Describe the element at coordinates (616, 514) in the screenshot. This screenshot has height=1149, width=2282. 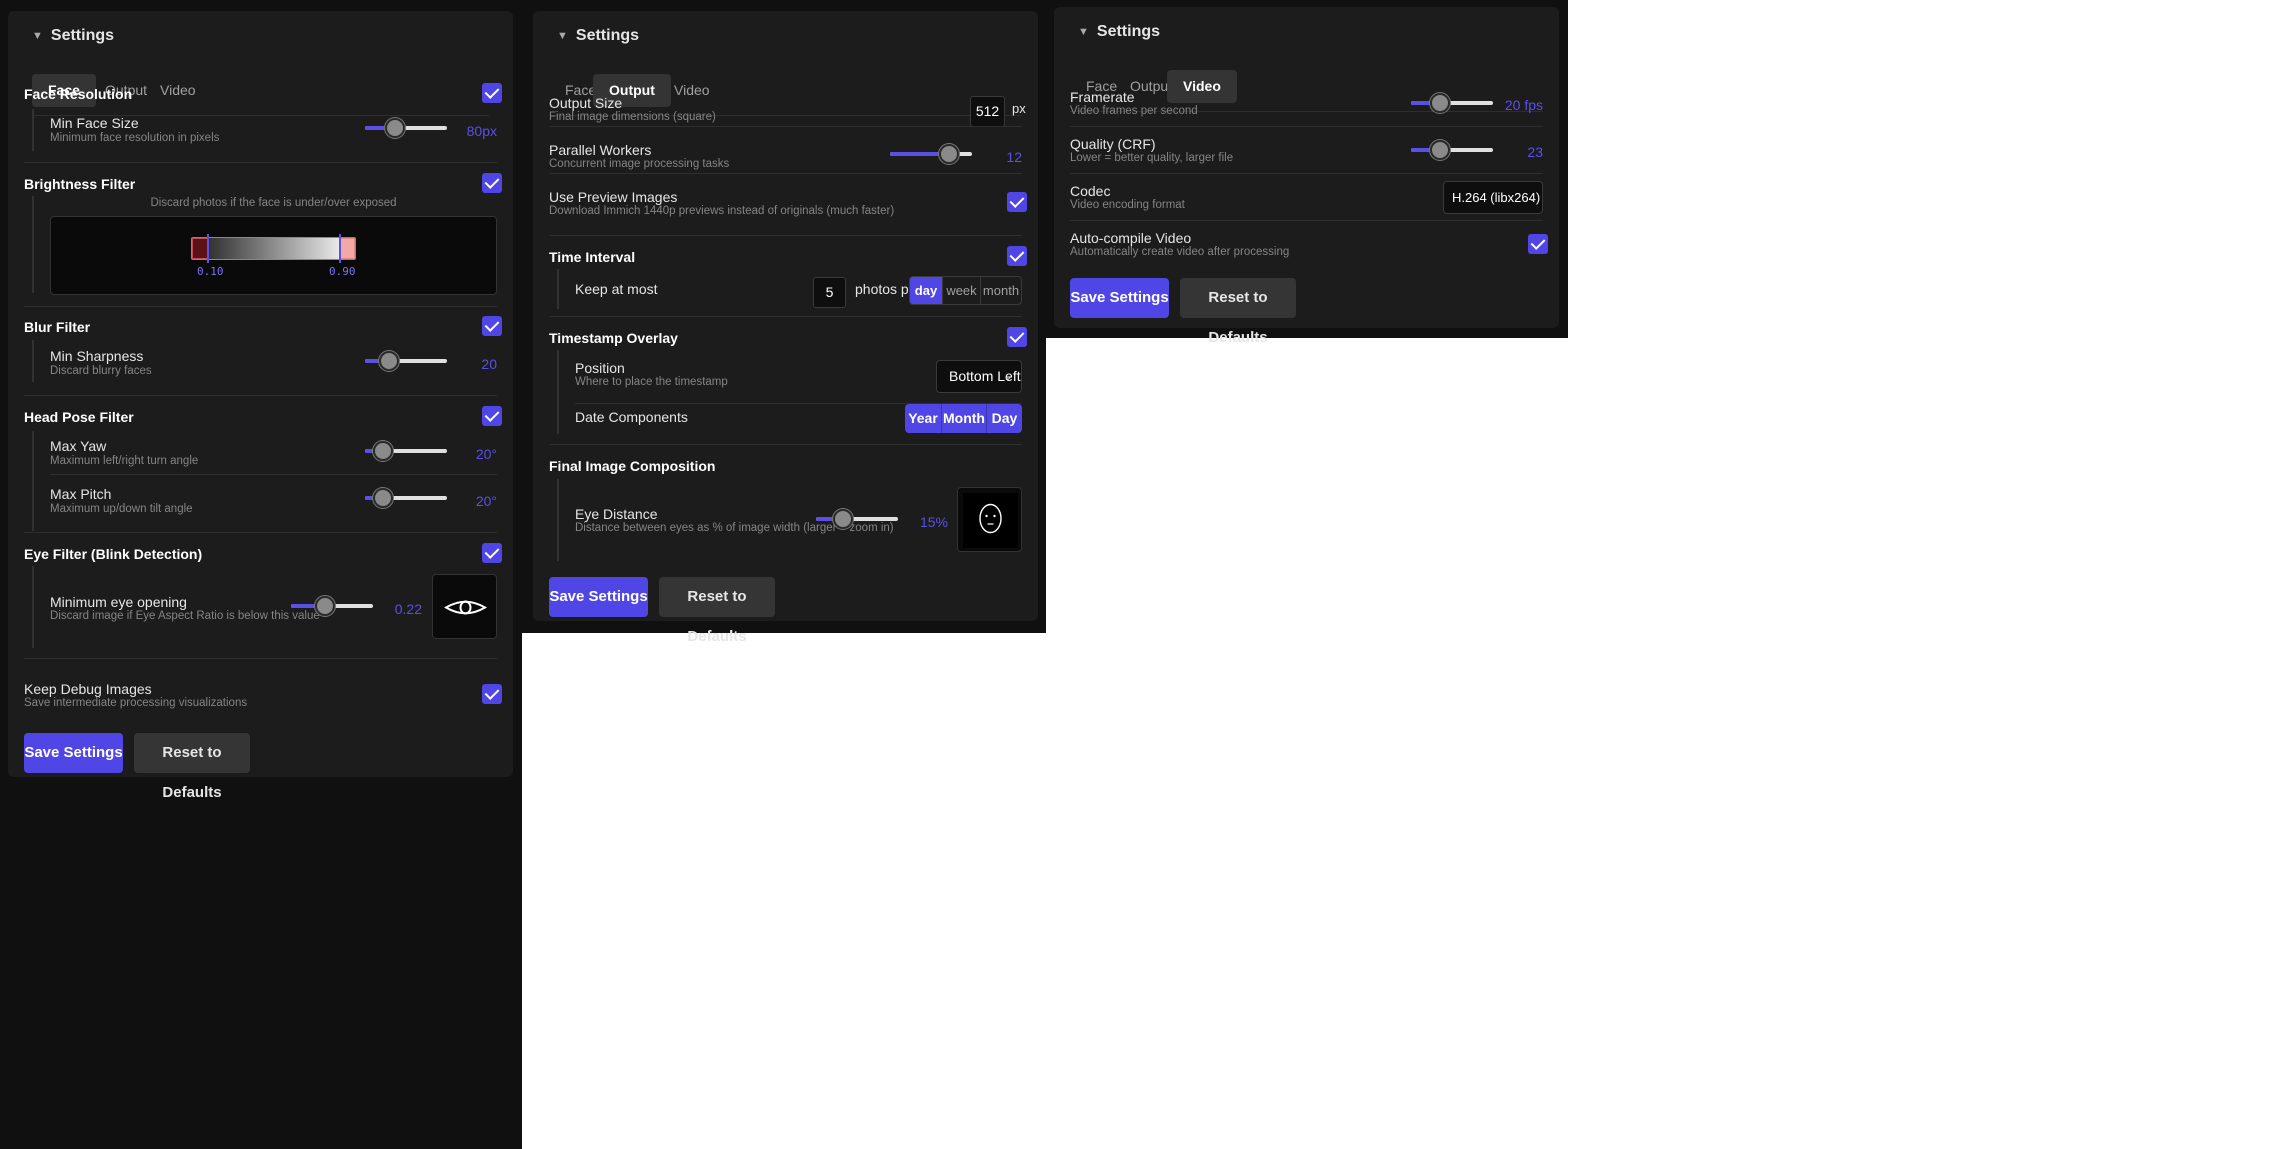
I see `eye-distance-label: Eye Distance` at that location.